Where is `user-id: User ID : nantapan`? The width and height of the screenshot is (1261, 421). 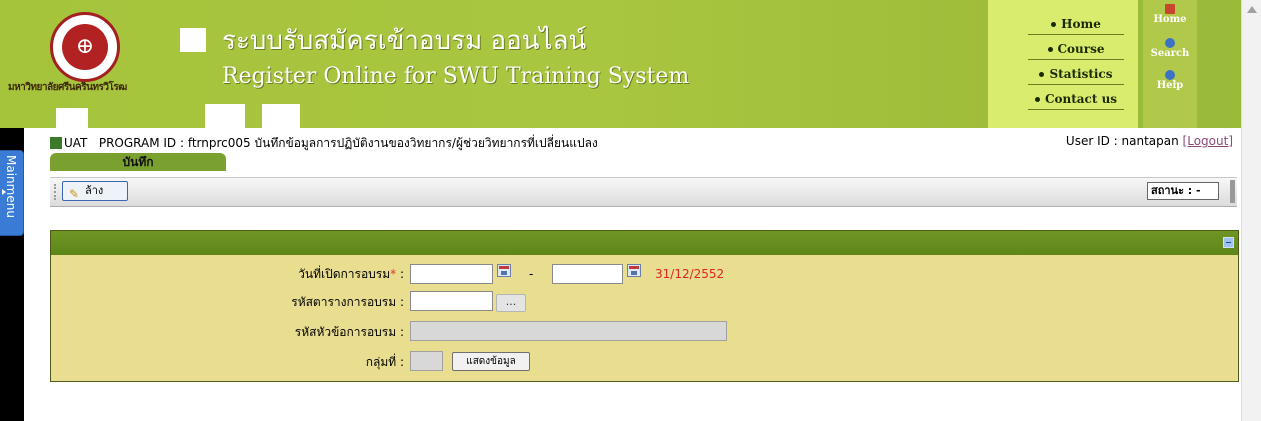 user-id: User ID : nantapan is located at coordinates (1124, 141).